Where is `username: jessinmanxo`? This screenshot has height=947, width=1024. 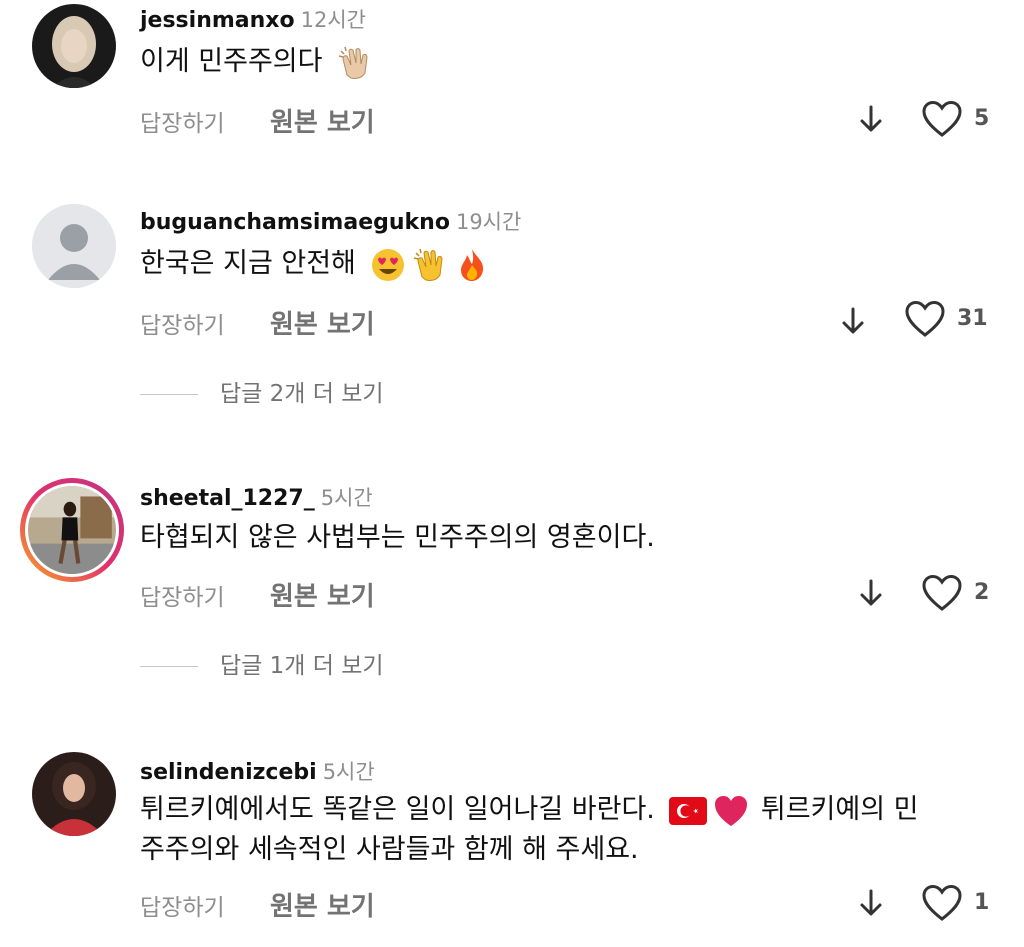
username: jessinmanxo is located at coordinates (217, 20).